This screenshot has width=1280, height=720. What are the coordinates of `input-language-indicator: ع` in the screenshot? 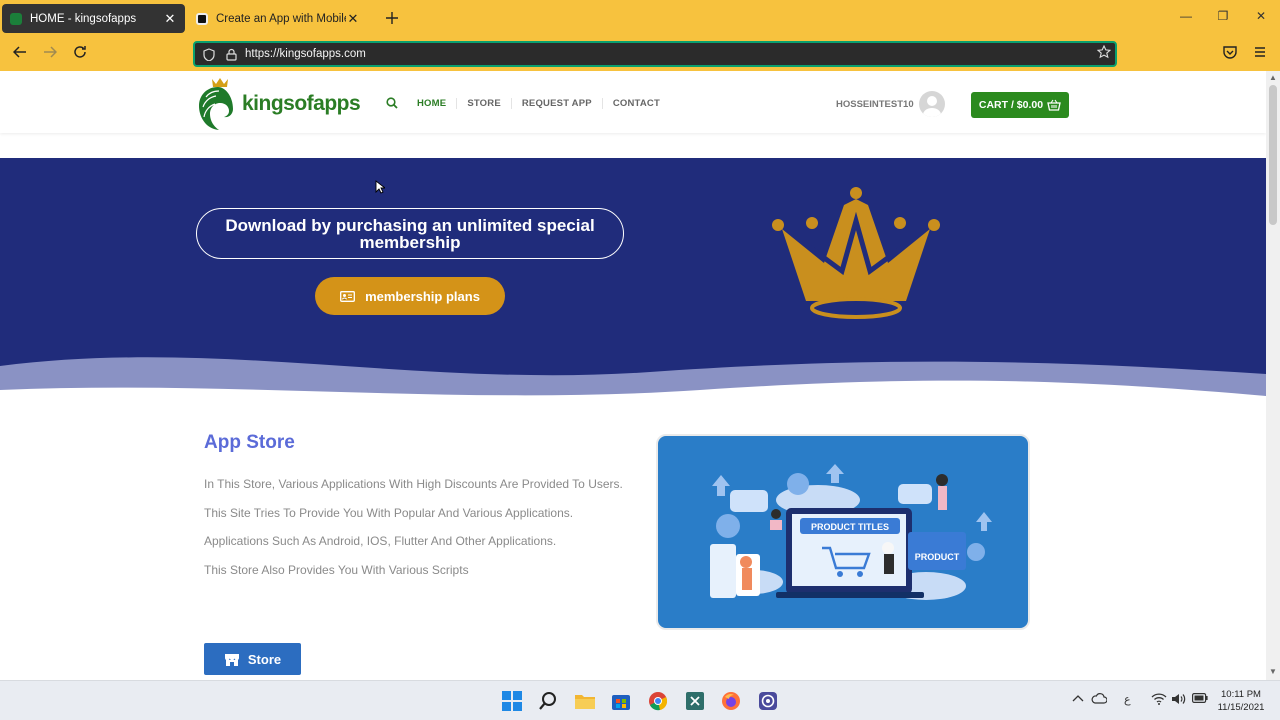 It's located at (1127, 699).